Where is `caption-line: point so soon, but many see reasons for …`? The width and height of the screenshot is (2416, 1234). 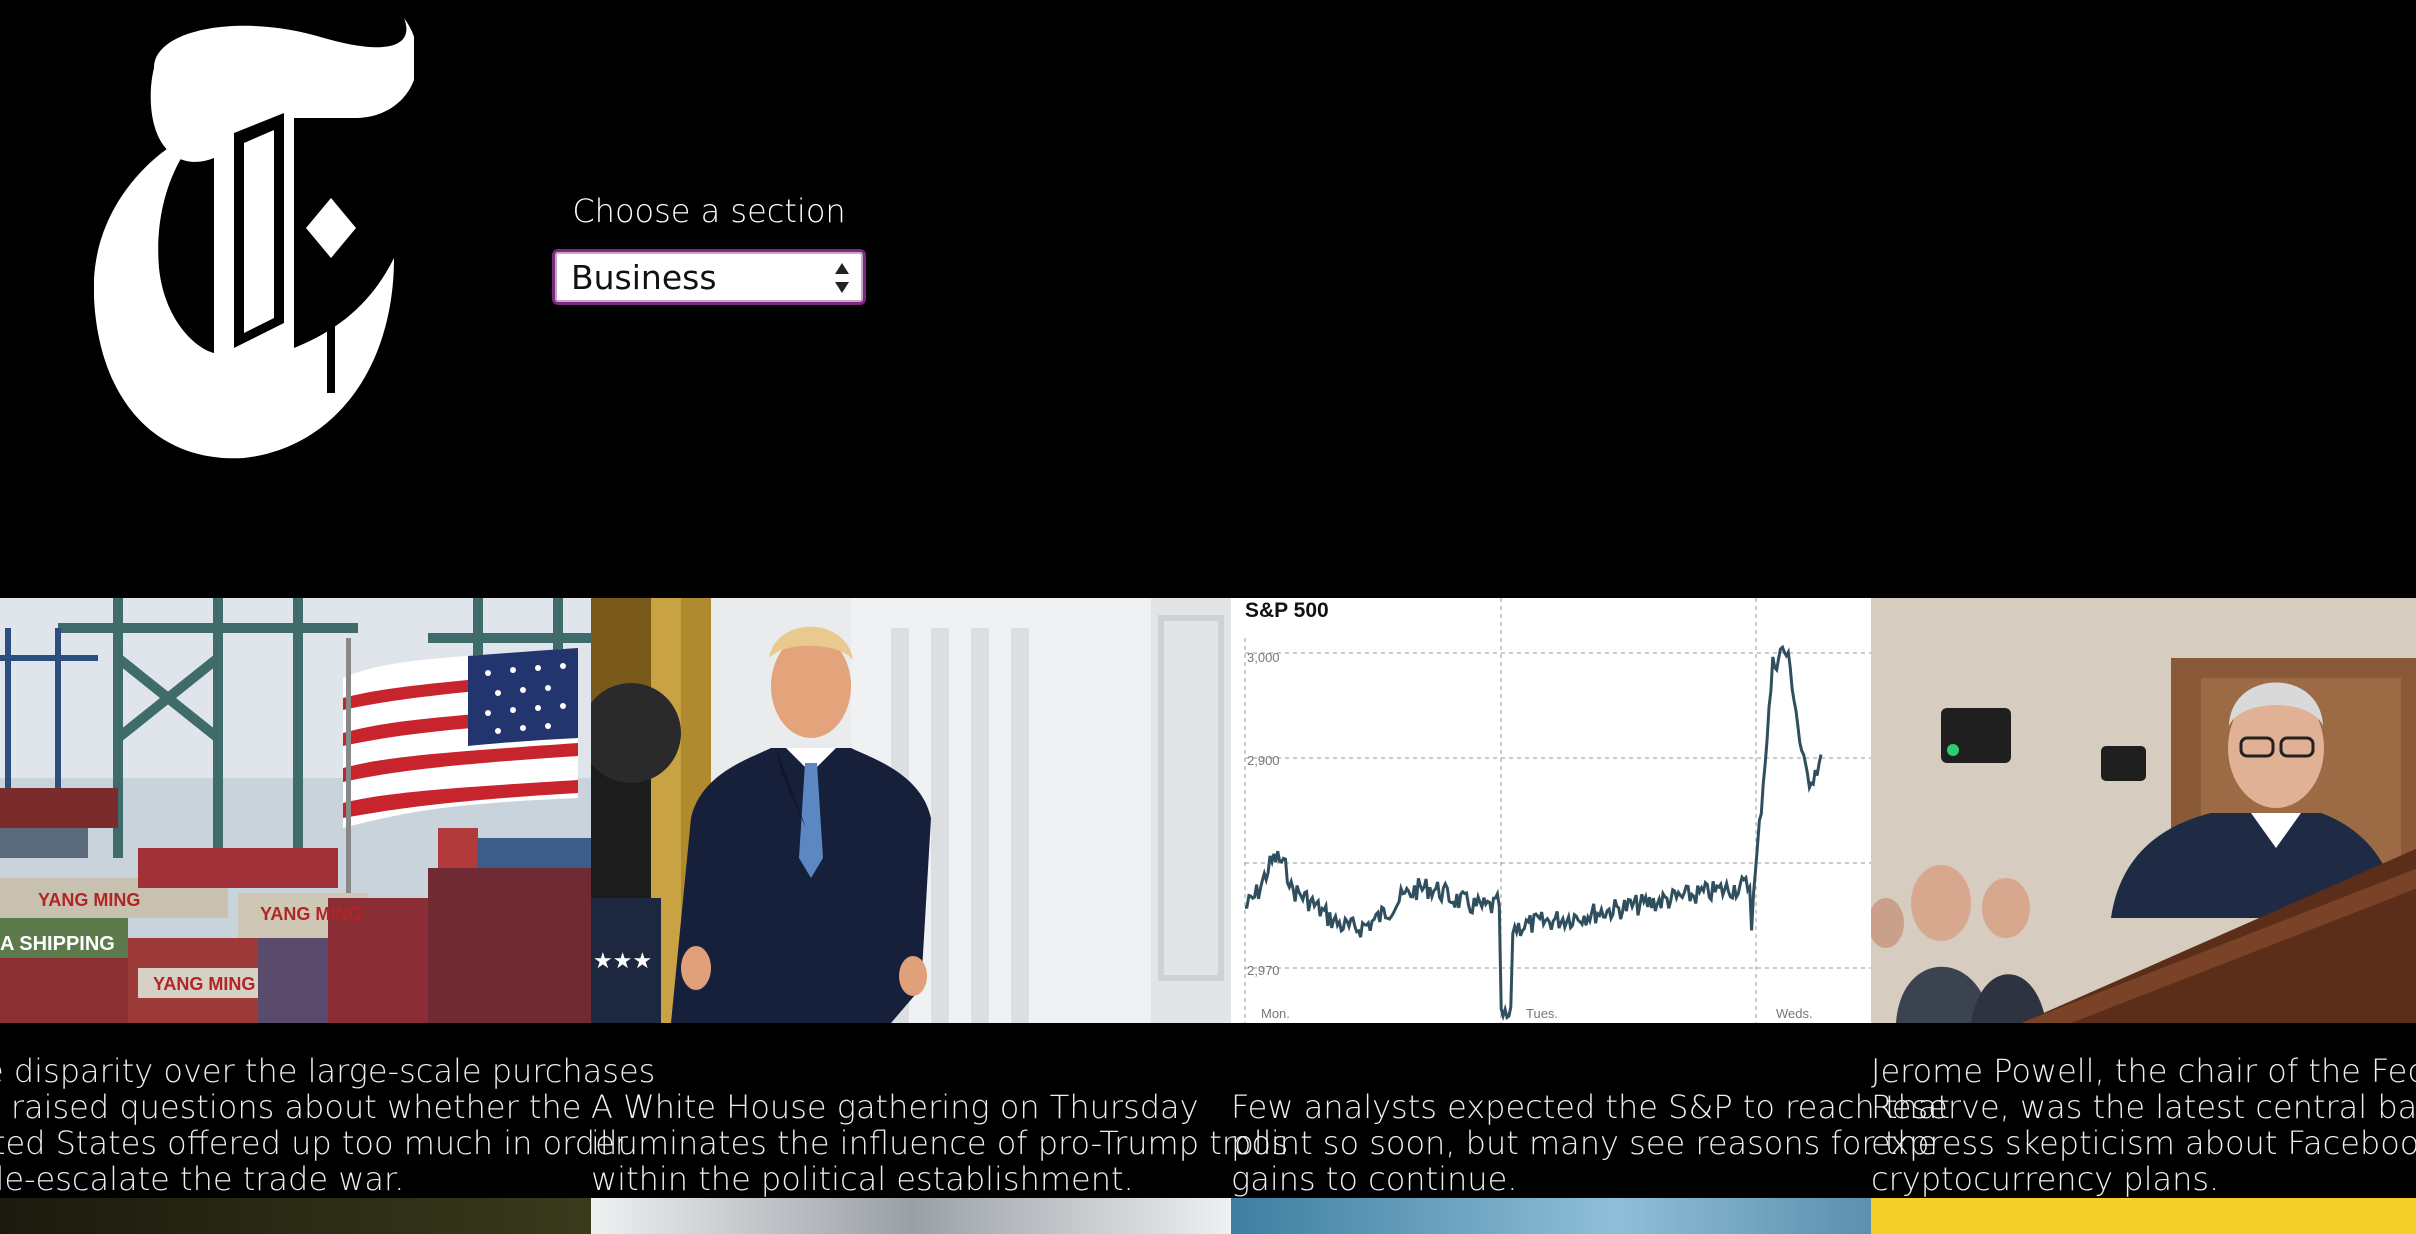 caption-line: point so soon, but many see reasons for … is located at coordinates (1584, 1143).